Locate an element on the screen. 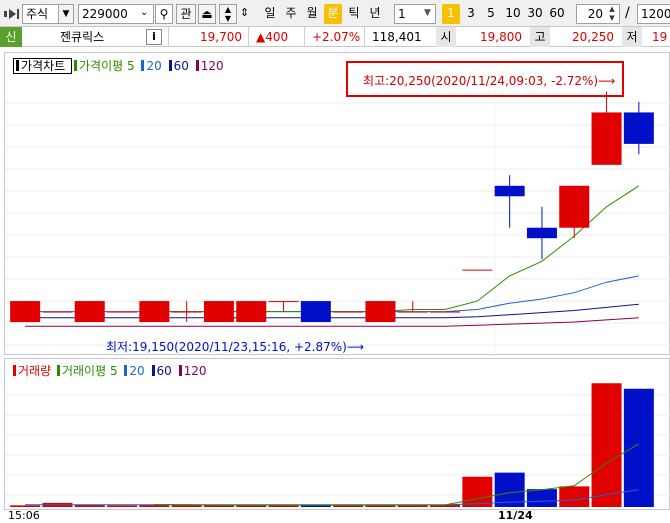 The width and height of the screenshot is (670, 523). minute-1: 1 is located at coordinates (451, 14).